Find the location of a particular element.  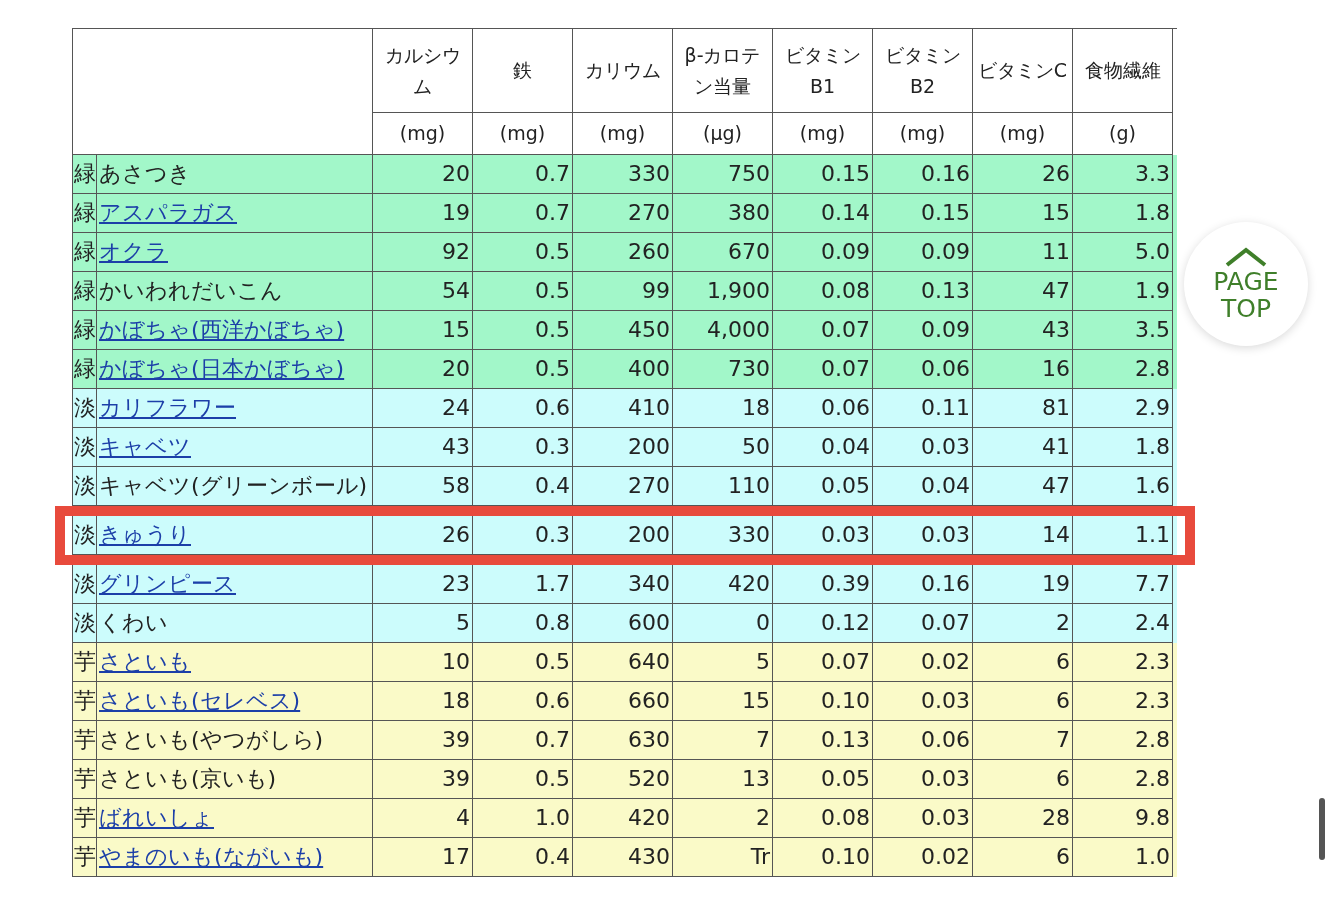

table-cell: 6 is located at coordinates (1023, 857).